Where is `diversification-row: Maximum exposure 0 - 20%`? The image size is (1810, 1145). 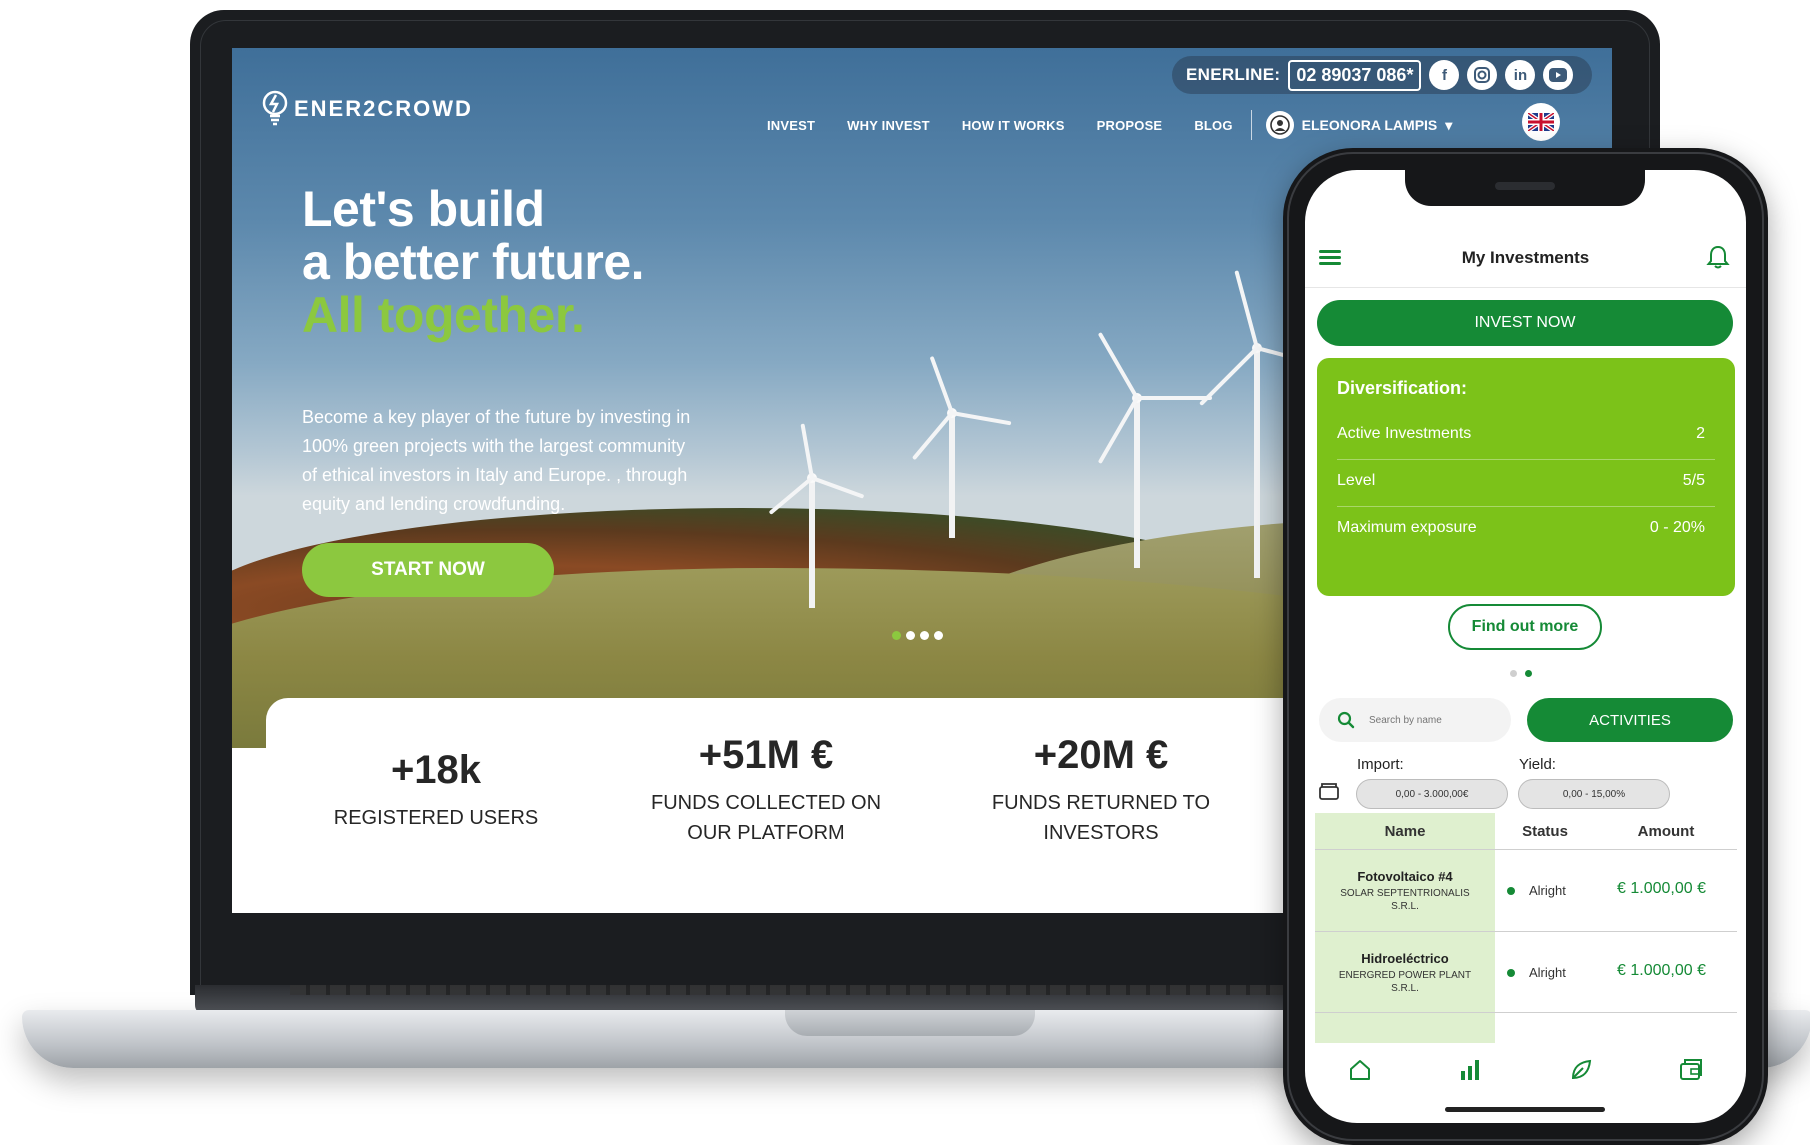
diversification-row: Maximum exposure 0 - 20% is located at coordinates (1526, 530).